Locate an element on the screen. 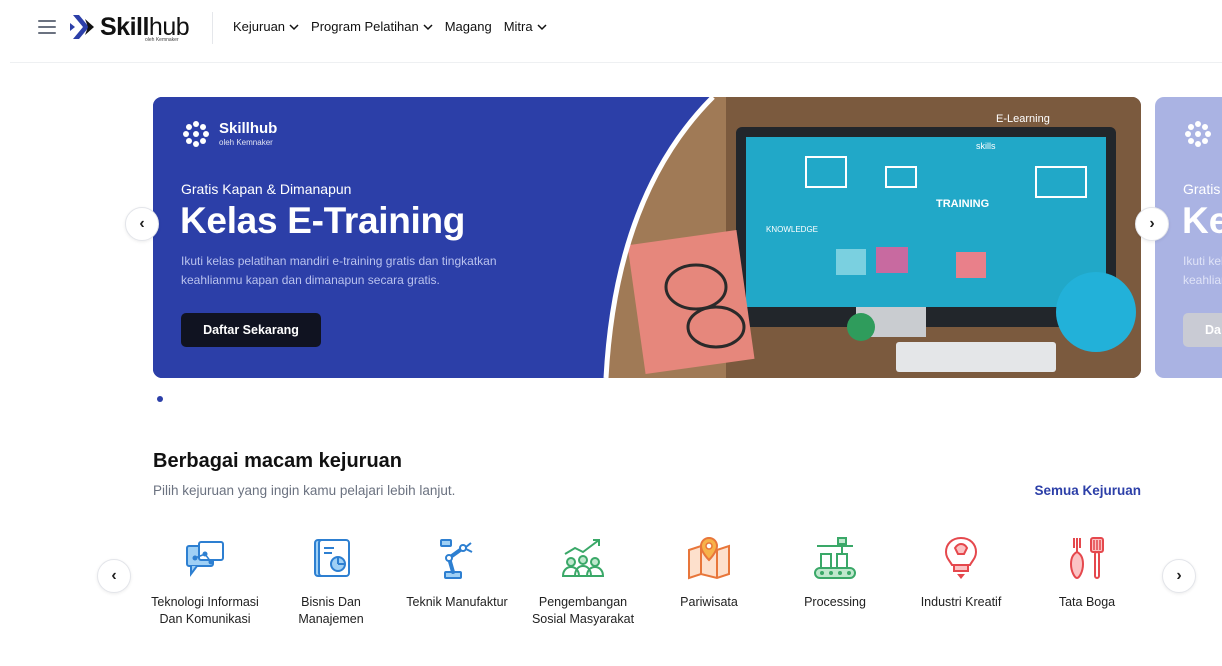  categories-next-button: › is located at coordinates (1179, 576).